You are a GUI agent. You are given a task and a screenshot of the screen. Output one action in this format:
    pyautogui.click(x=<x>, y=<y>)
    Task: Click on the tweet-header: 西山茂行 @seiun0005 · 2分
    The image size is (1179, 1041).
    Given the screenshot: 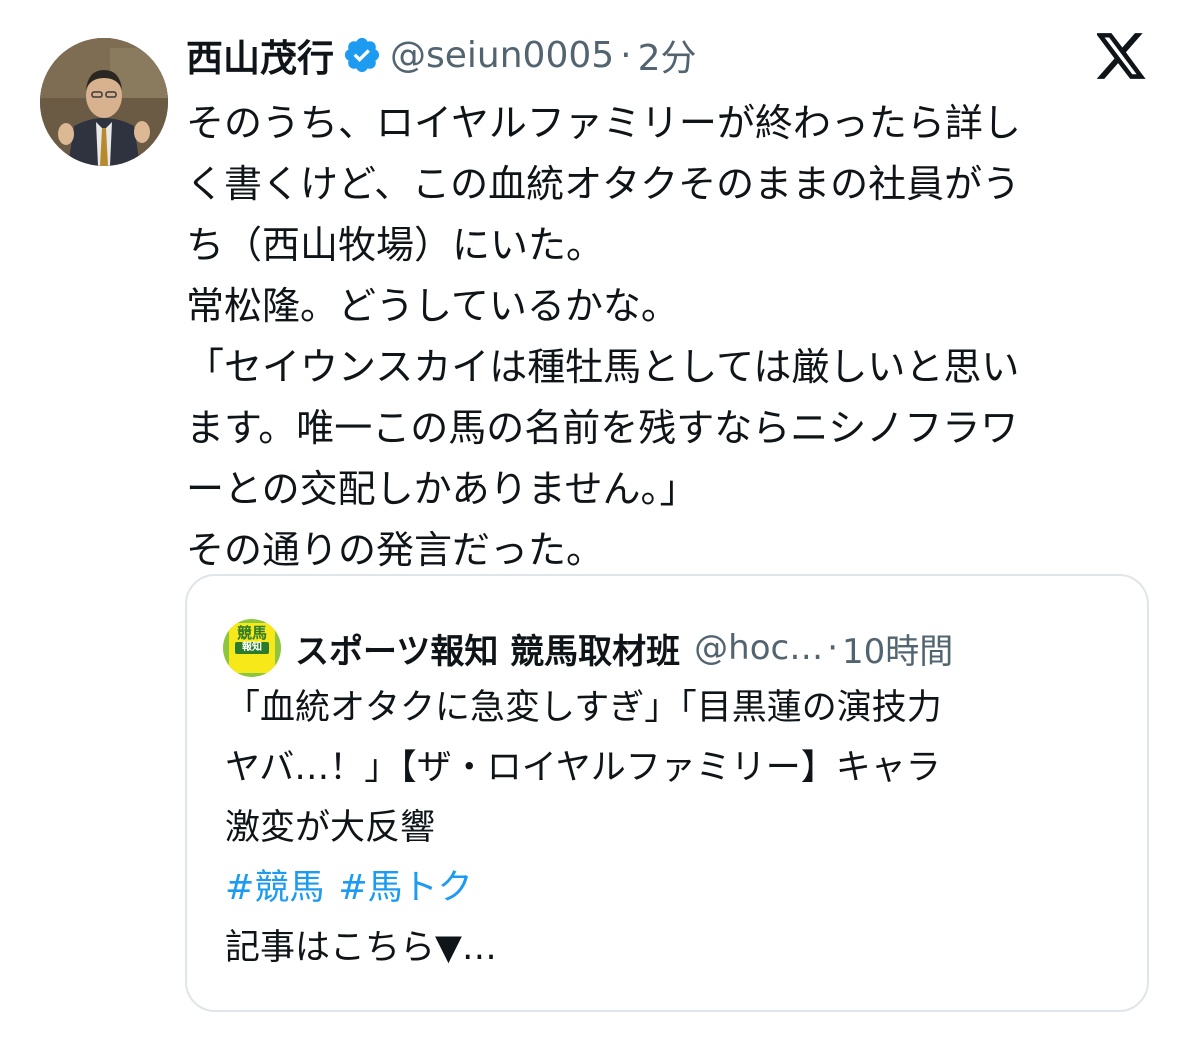 What is the action you would take?
    pyautogui.click(x=441, y=55)
    